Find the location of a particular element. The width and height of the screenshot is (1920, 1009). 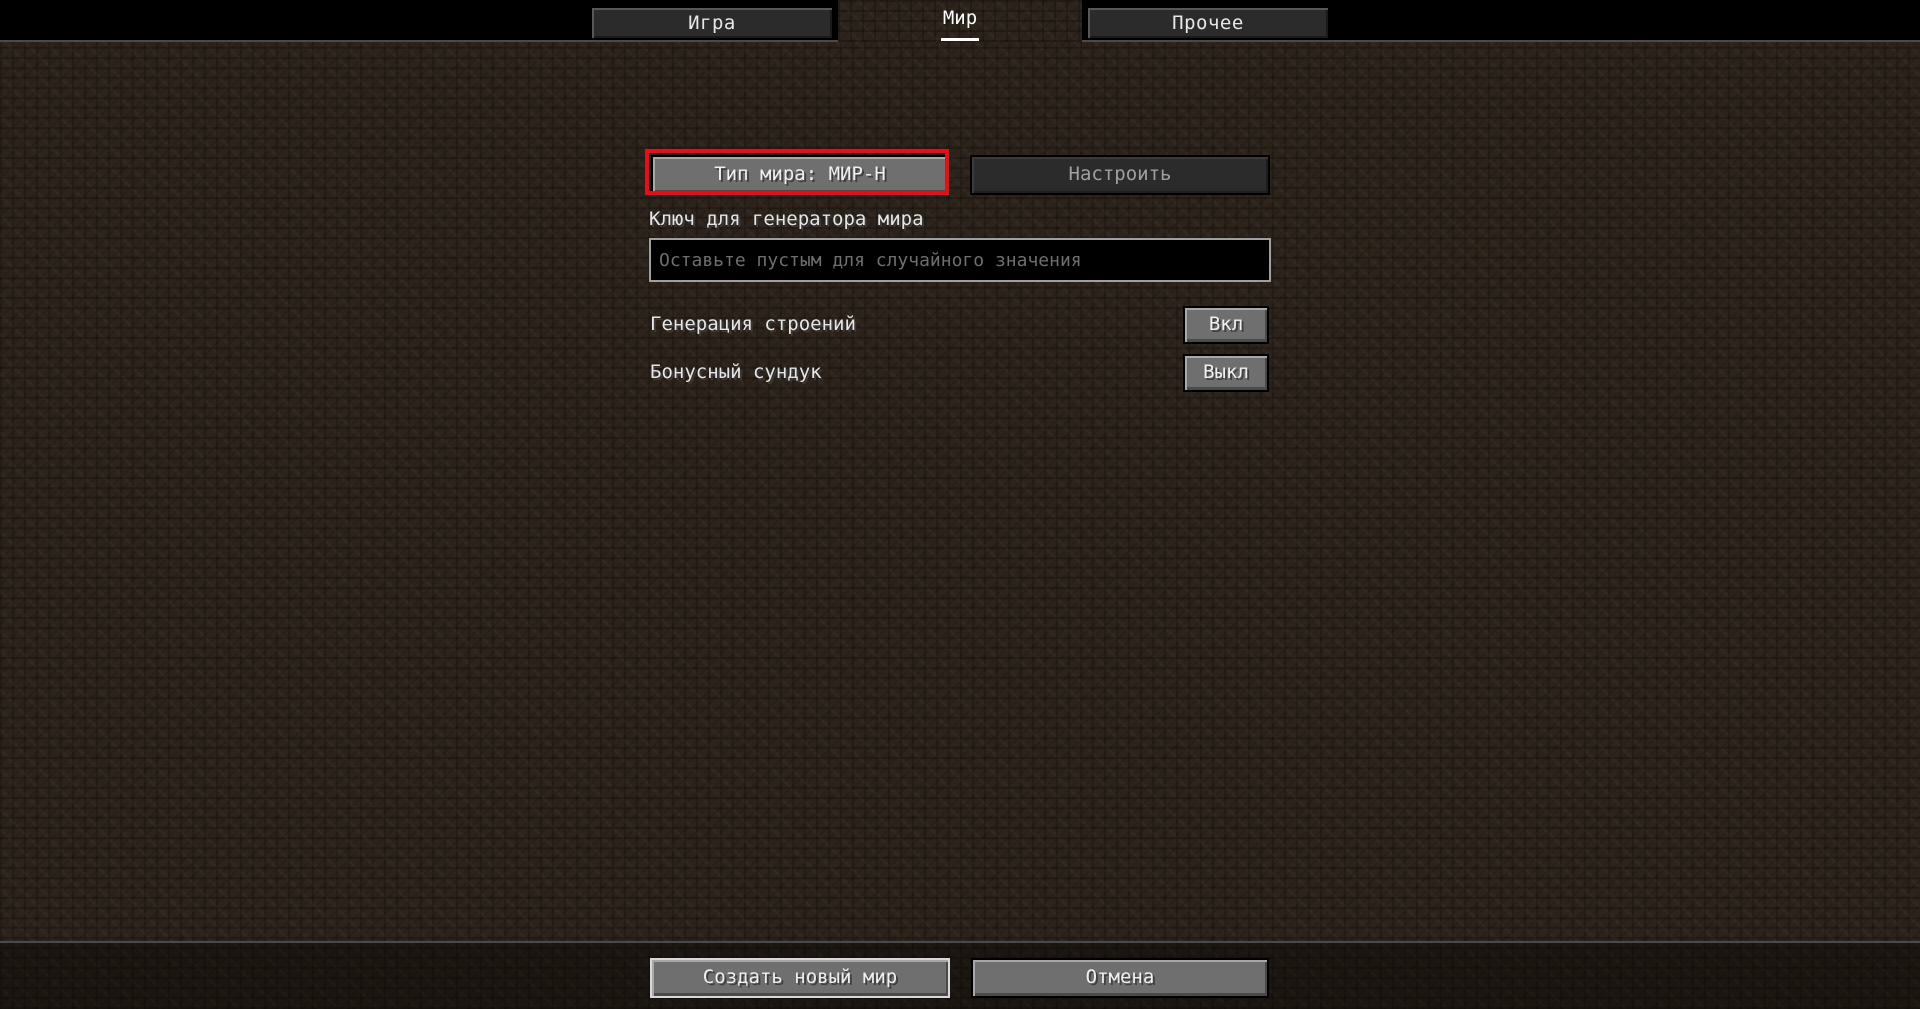

active-tab-underline is located at coordinates (960, 39).